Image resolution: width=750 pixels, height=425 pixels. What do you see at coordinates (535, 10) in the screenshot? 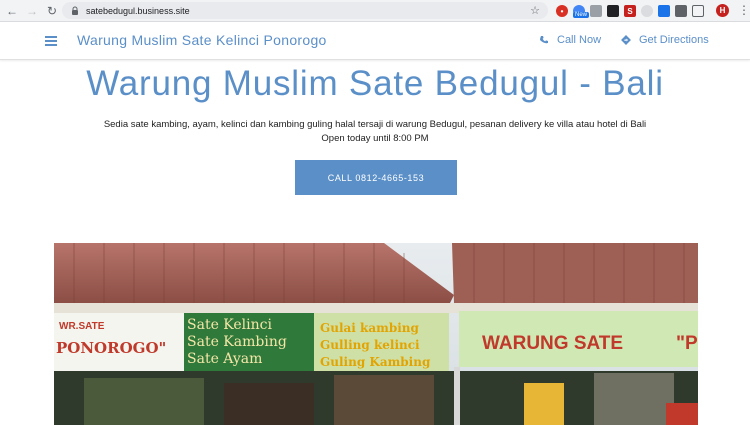
I see `bookmark-star-icon: ☆` at bounding box center [535, 10].